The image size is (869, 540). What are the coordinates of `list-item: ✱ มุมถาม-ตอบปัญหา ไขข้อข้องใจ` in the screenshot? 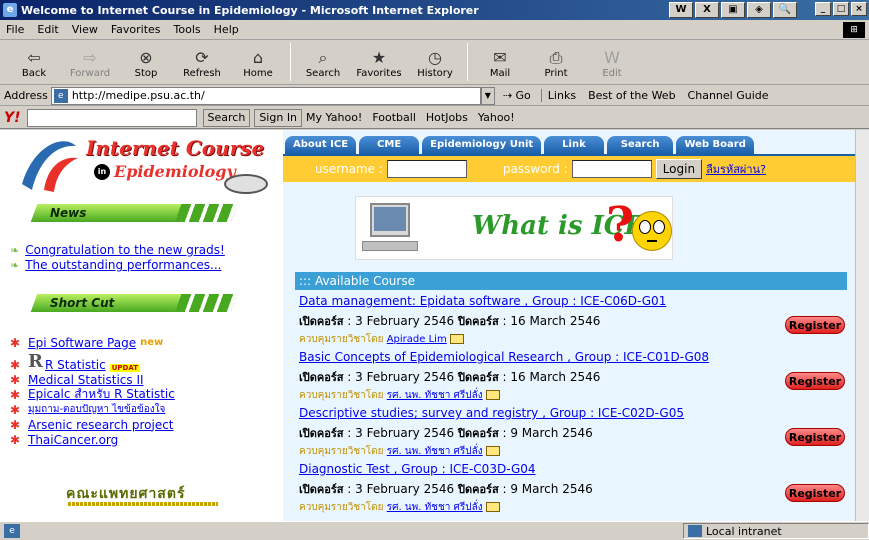 It's located at (92, 409).